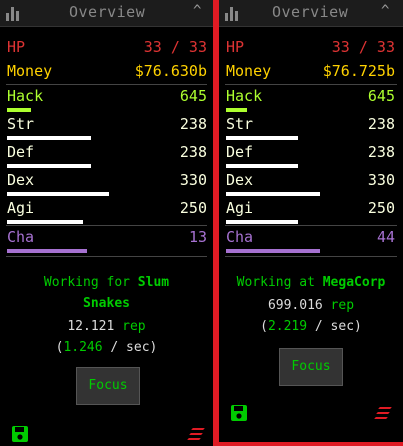  What do you see at coordinates (311, 240) in the screenshot?
I see `stat-row-cha: Cha 44` at bounding box center [311, 240].